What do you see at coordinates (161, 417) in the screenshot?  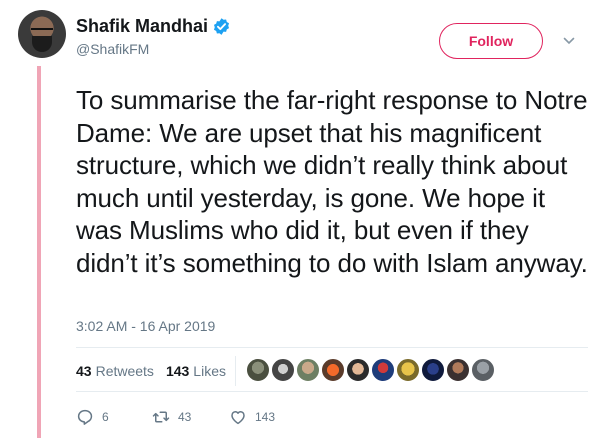 I see `retweet-icon` at bounding box center [161, 417].